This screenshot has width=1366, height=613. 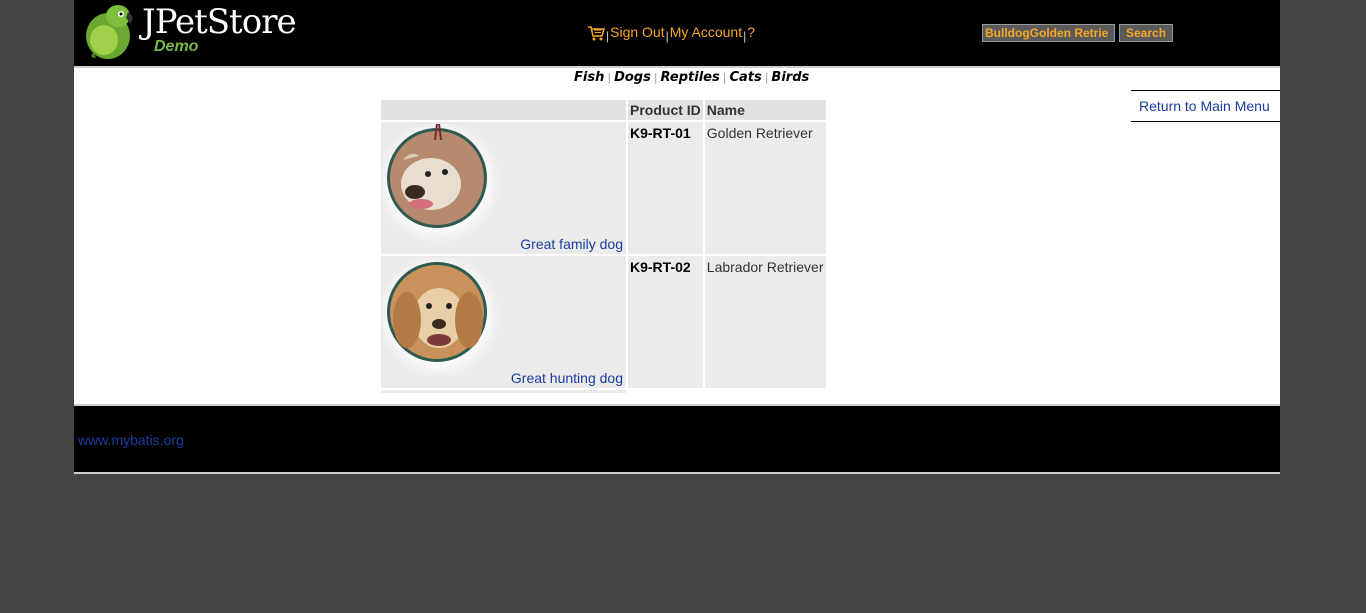 I want to click on quicklink-dogs: Dogs, so click(x=632, y=77).